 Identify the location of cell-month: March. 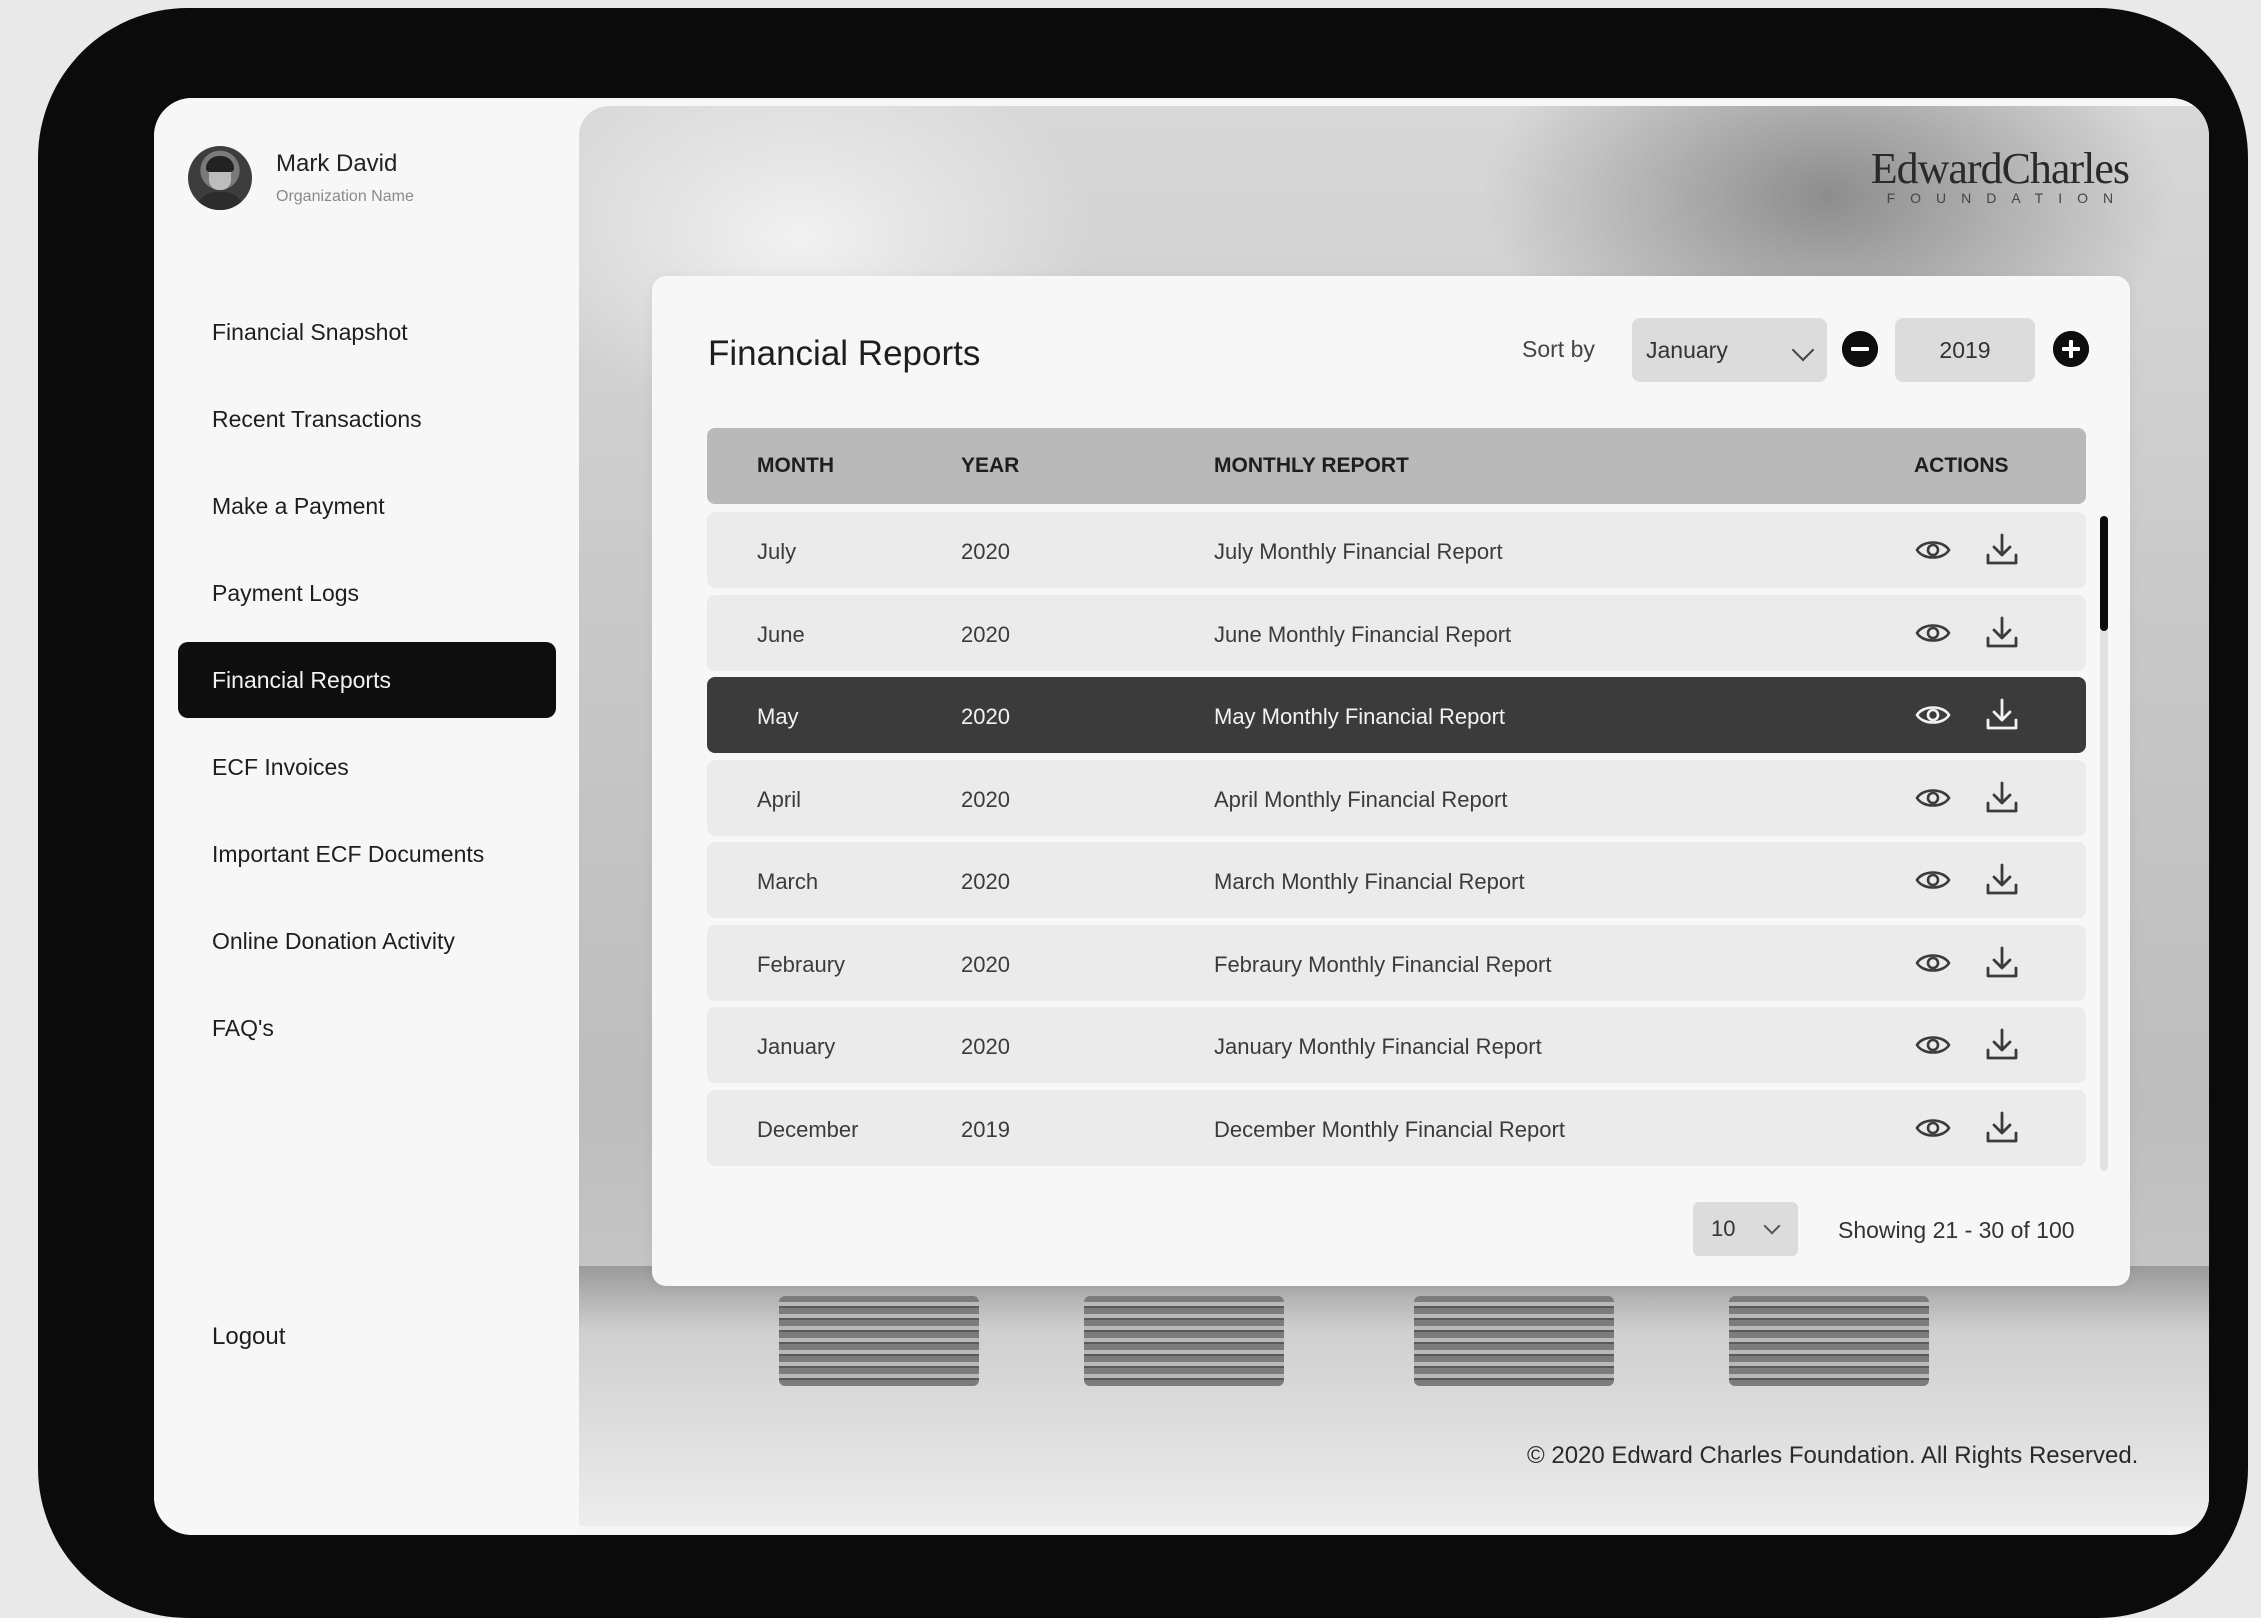
(788, 881).